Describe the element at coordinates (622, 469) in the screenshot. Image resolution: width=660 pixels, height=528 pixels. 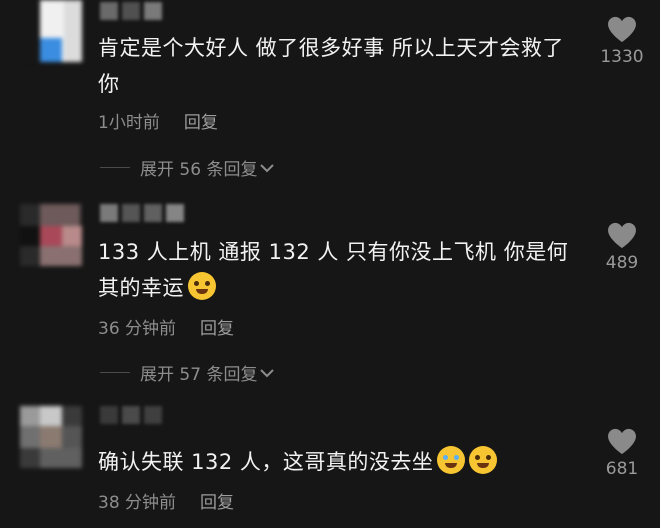
I see `like-count: 681` at that location.